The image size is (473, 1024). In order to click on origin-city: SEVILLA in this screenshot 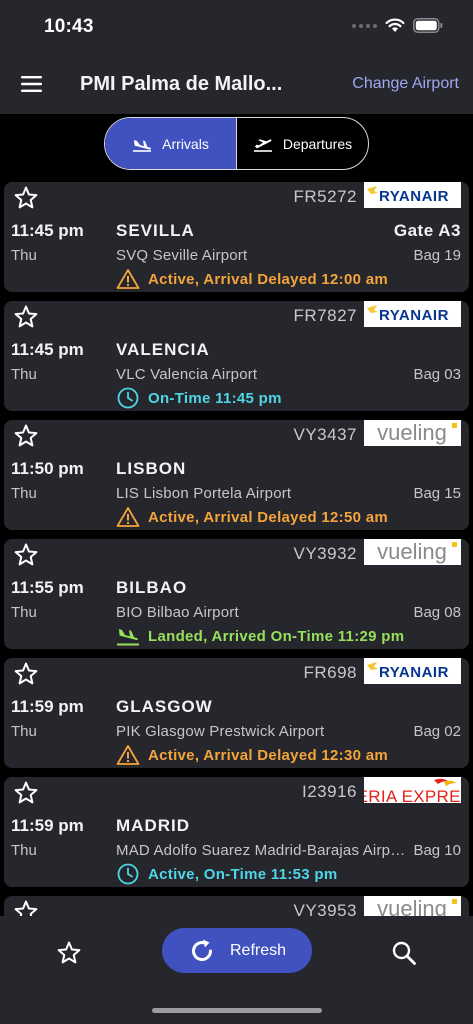, I will do `click(155, 230)`.